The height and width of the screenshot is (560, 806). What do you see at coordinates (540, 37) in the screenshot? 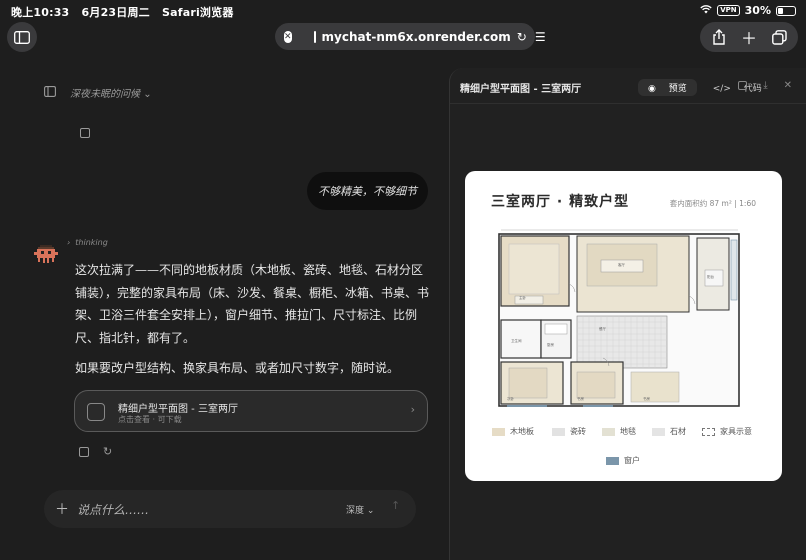
I see `reader-menu-icon: ☰` at bounding box center [540, 37].